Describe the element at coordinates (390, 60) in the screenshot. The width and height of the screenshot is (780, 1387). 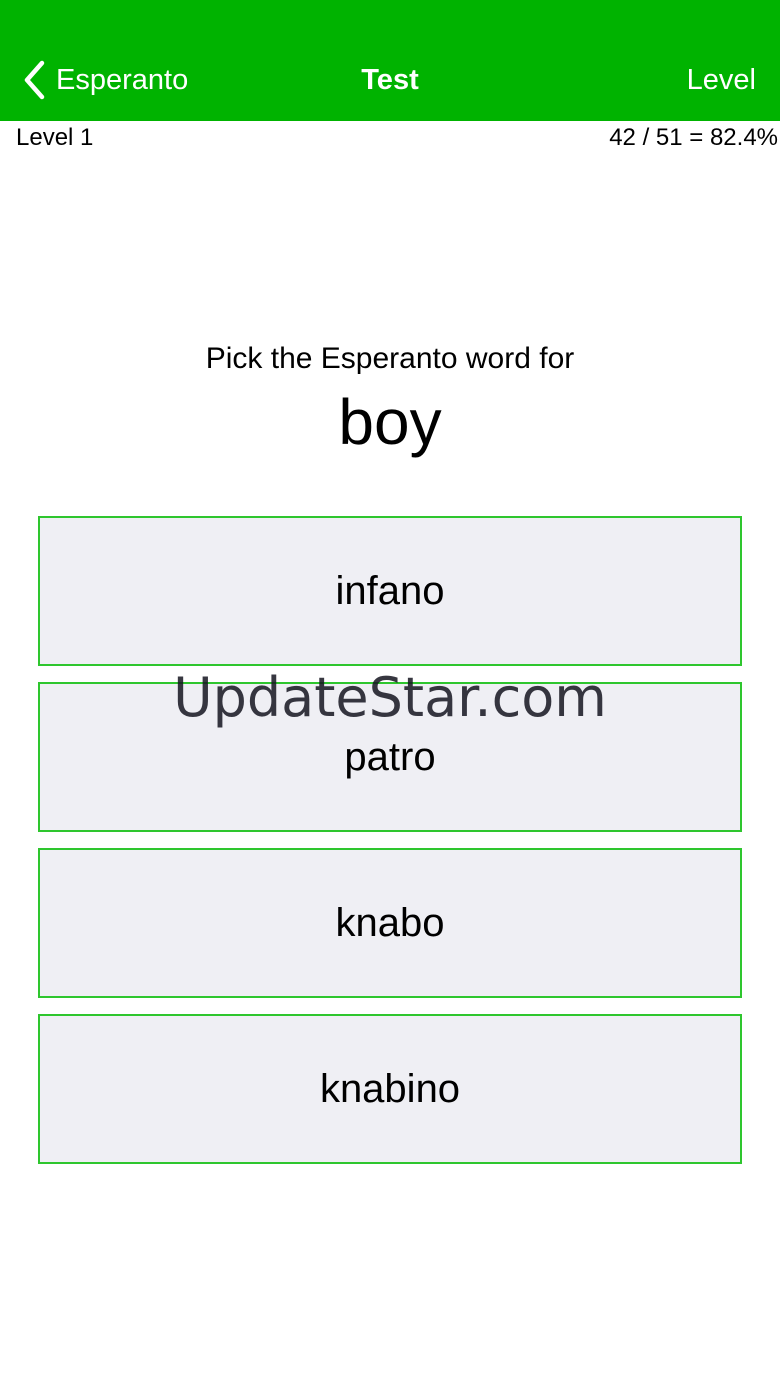
I see `navigation-bar: Esperanto Test Level` at that location.